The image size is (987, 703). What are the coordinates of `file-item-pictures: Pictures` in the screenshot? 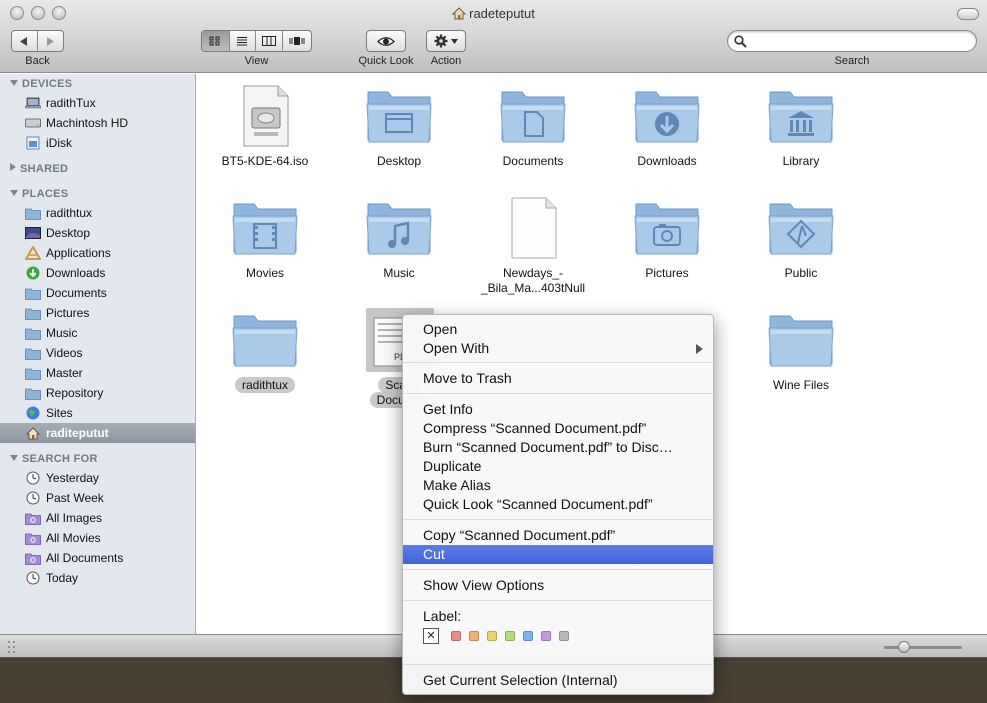 It's located at (667, 238).